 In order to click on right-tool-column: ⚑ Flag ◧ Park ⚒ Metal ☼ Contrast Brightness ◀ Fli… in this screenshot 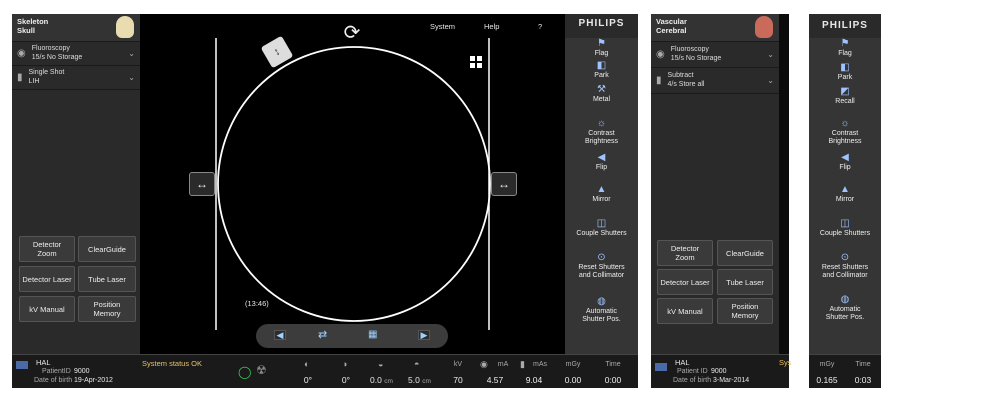, I will do `click(601, 196)`.